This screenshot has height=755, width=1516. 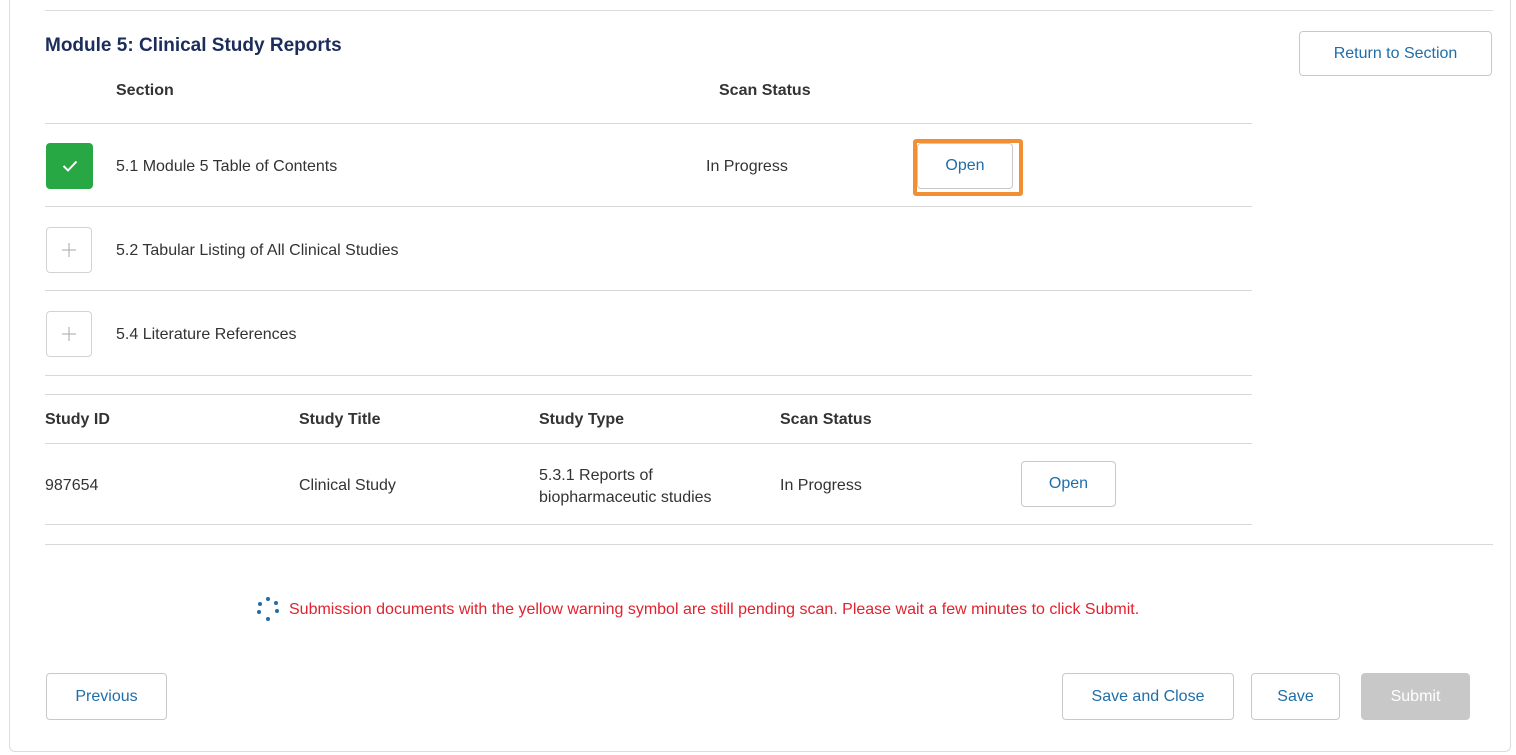 What do you see at coordinates (968, 167) in the screenshot?
I see `highlight-outline` at bounding box center [968, 167].